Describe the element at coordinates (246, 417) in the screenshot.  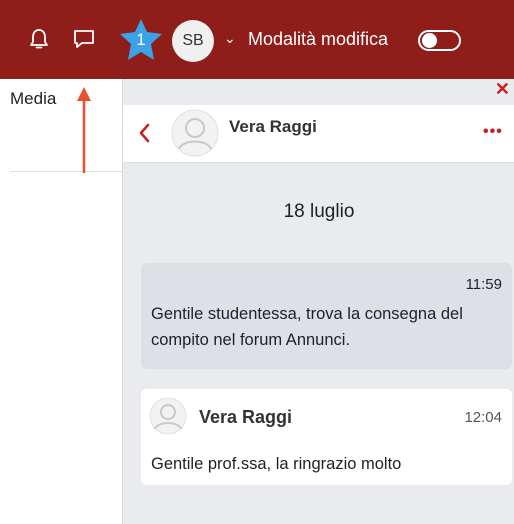
I see `sender-name: Vera Raggi` at that location.